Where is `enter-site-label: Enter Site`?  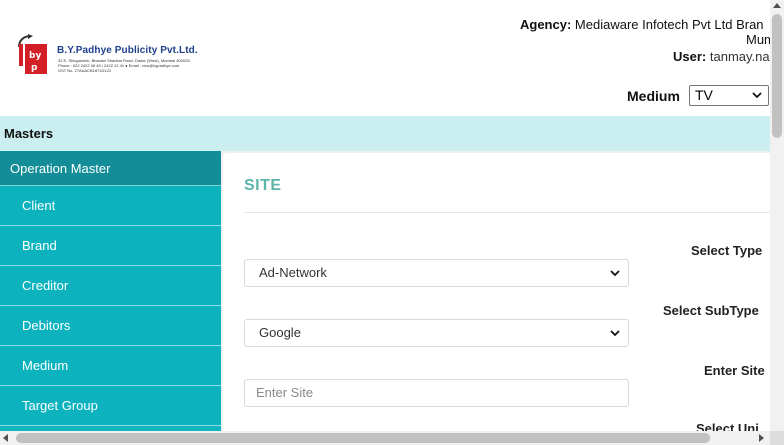 enter-site-label: Enter Site is located at coordinates (734, 370).